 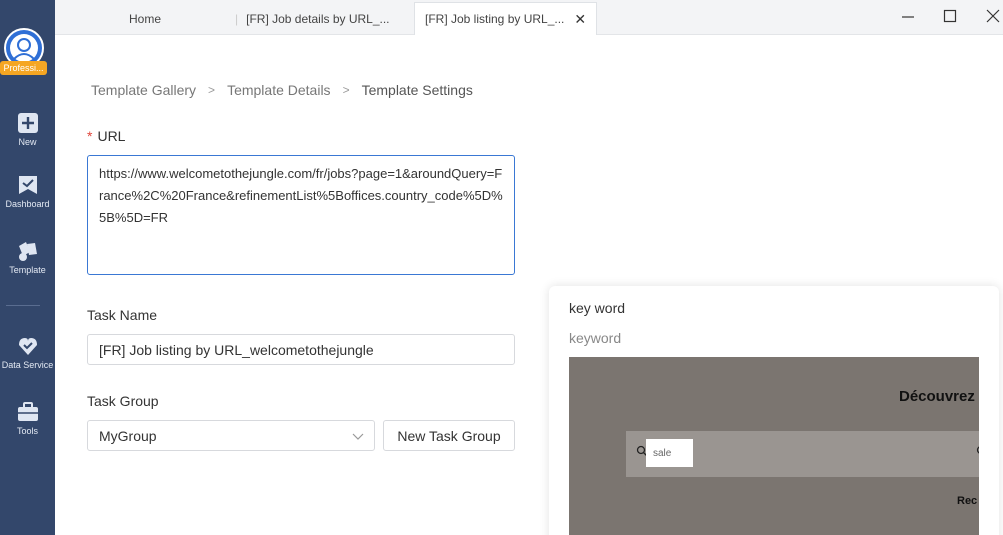 I want to click on tab-close-icon: ✕, so click(x=580, y=19).